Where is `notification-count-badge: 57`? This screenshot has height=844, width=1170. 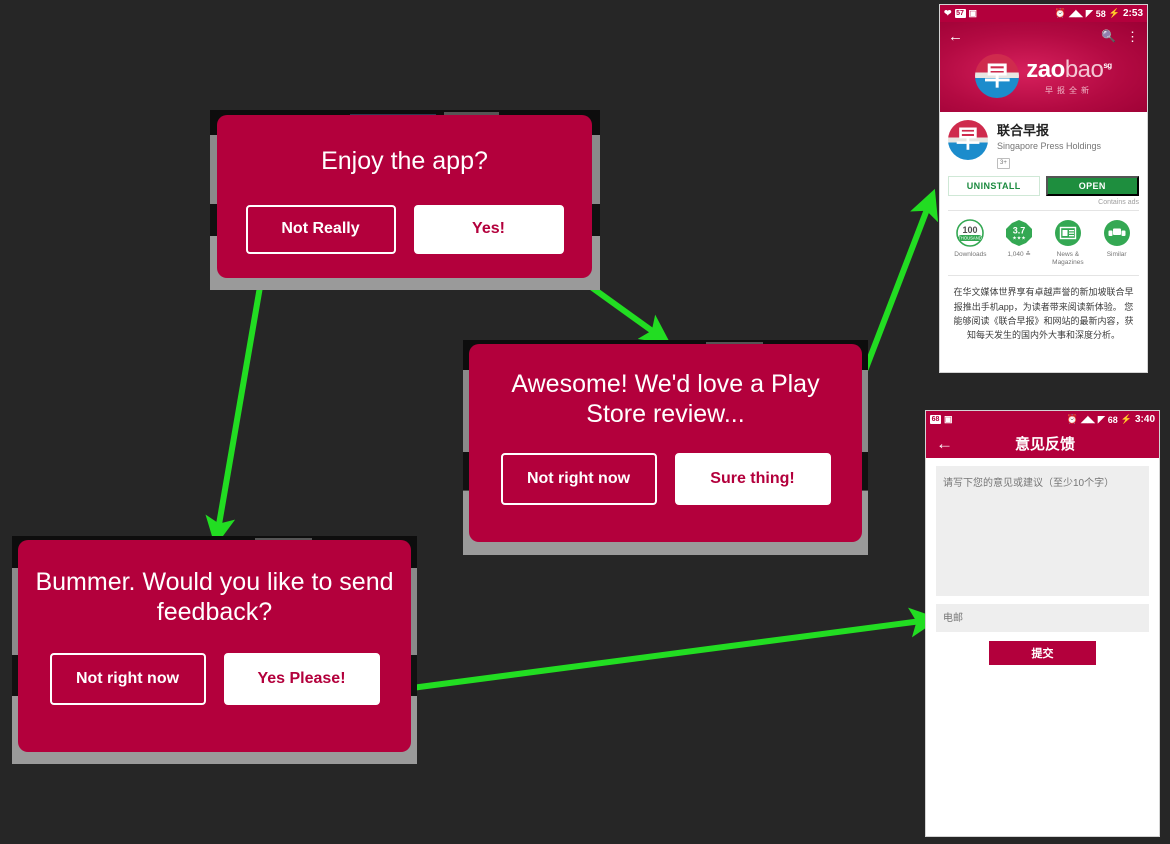 notification-count-badge: 57 is located at coordinates (960, 13).